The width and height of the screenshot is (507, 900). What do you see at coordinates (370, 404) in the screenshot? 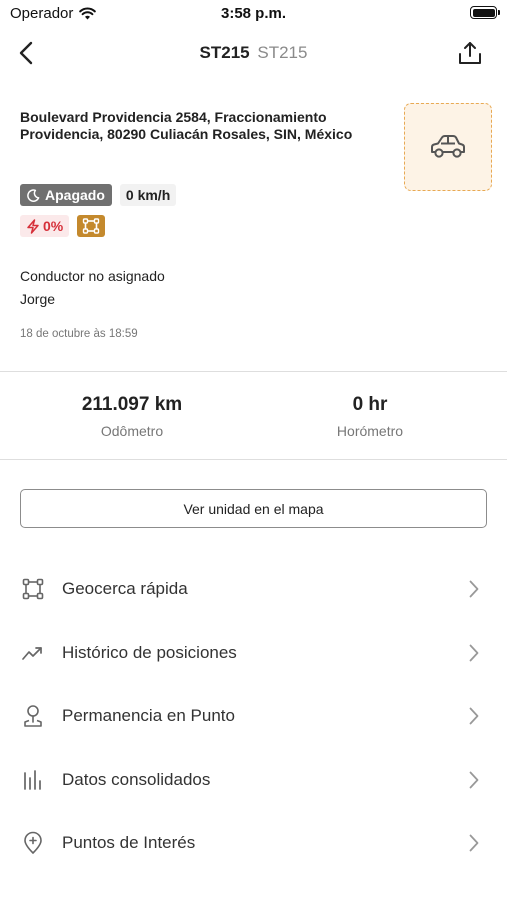
I see `hourmeter-value: 0 hr` at bounding box center [370, 404].